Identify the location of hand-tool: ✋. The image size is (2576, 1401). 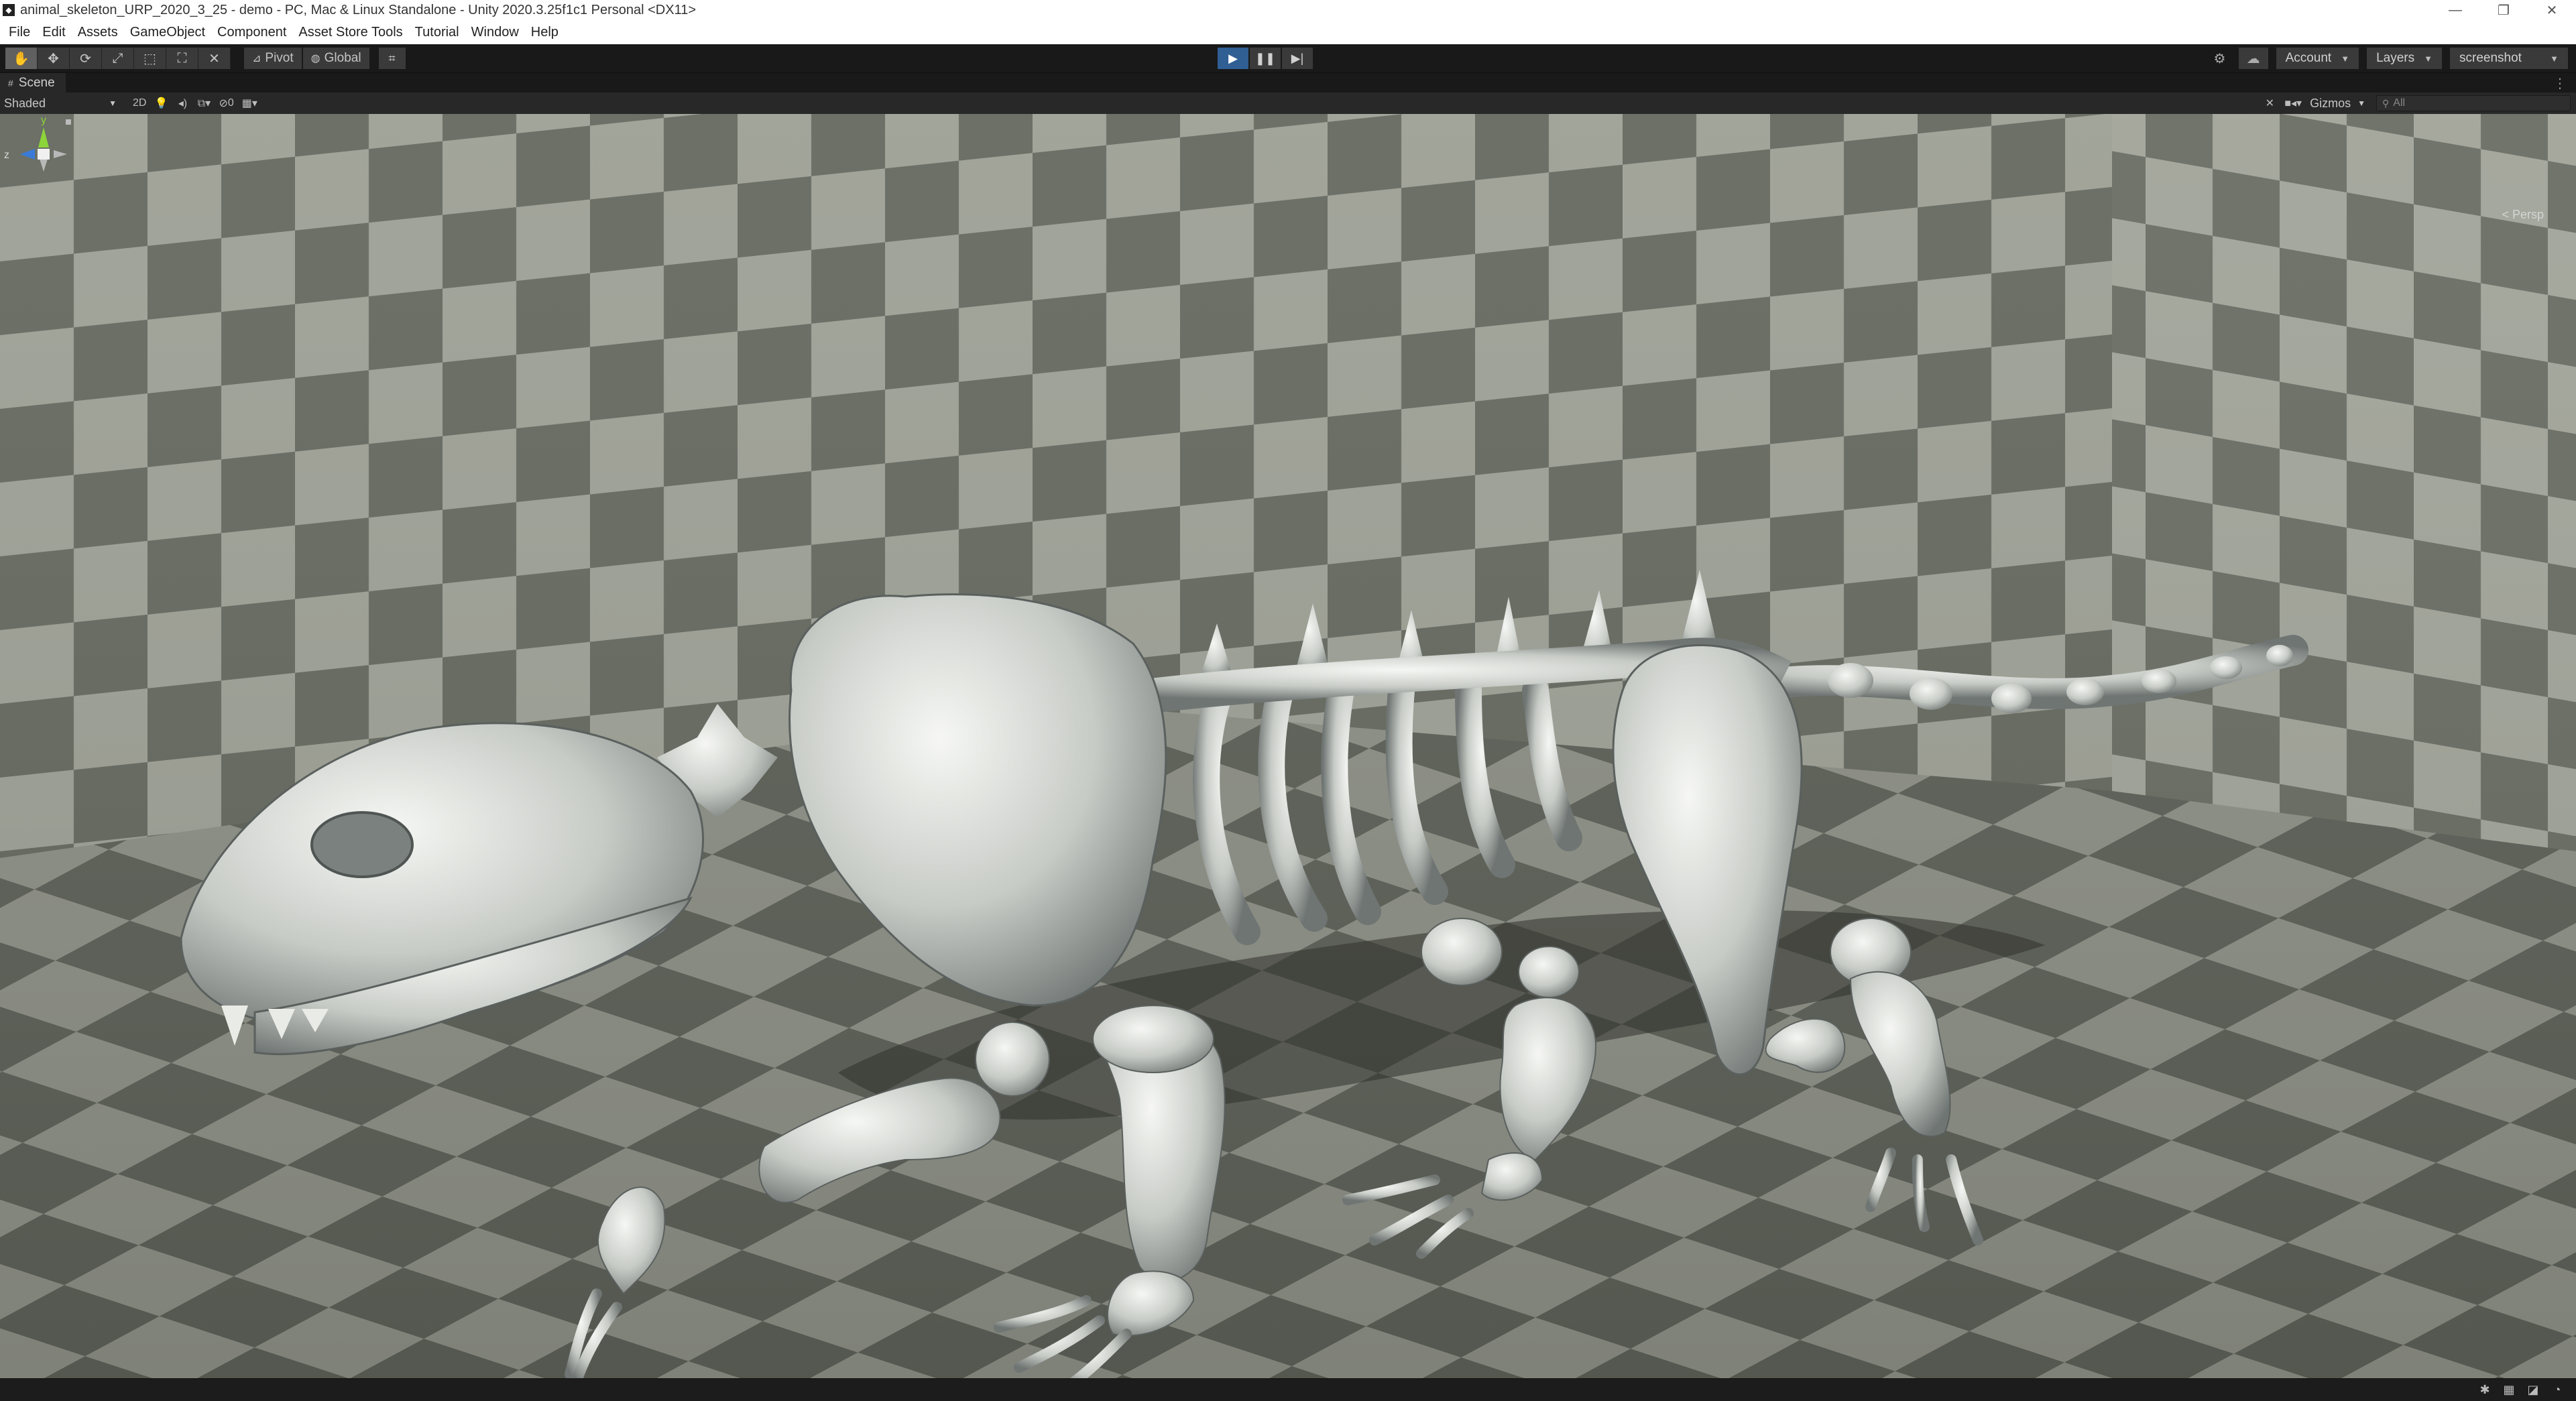
(21, 58).